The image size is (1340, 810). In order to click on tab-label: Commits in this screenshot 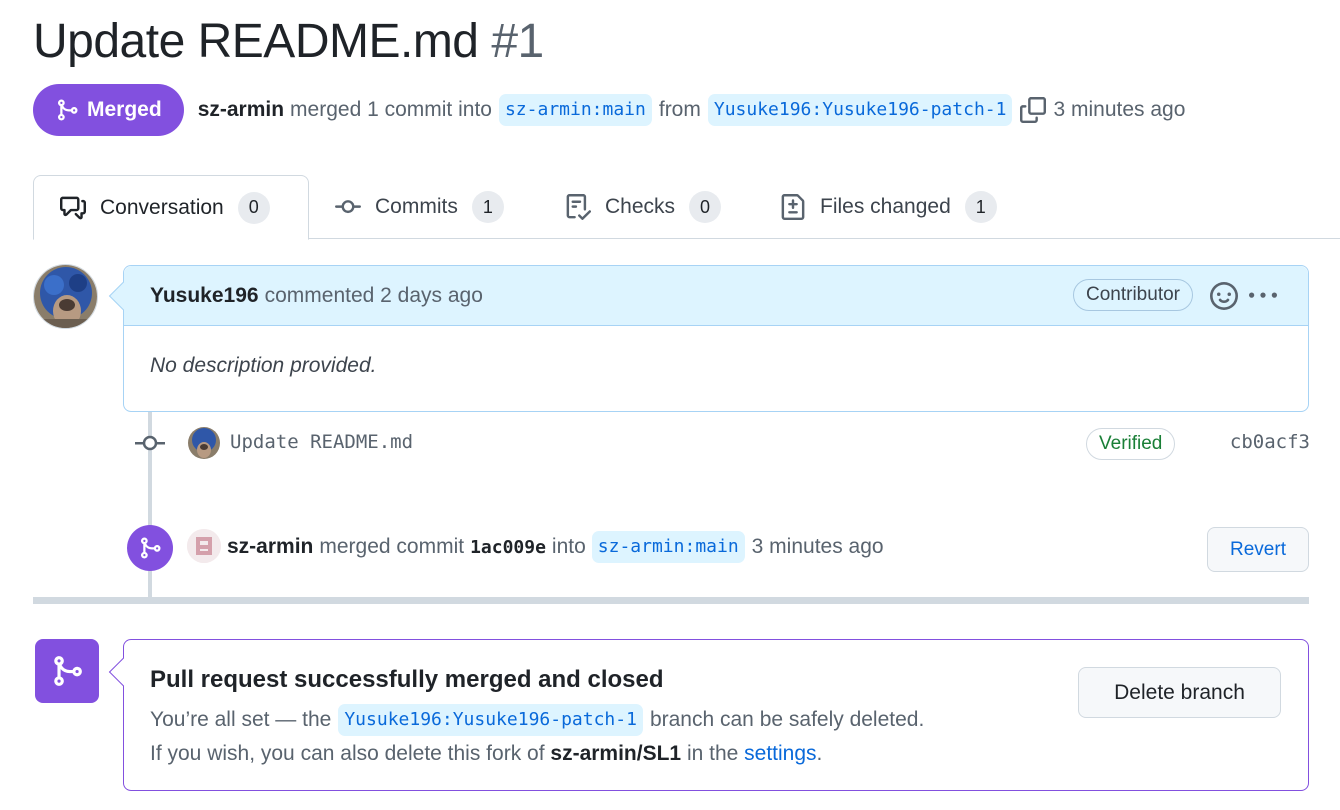, I will do `click(416, 206)`.